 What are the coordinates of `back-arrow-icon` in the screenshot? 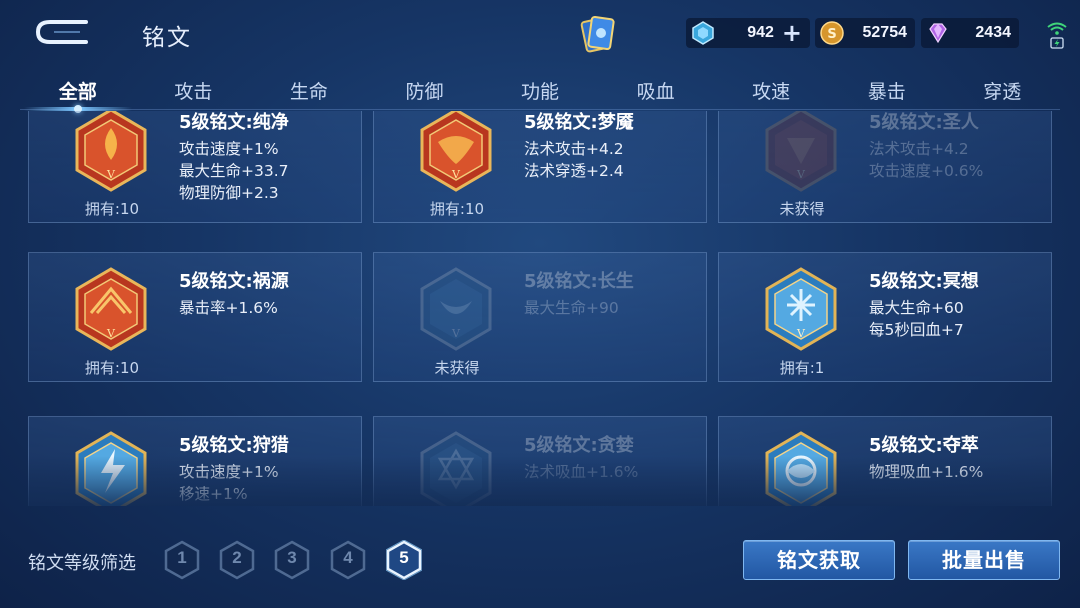 It's located at (61, 32).